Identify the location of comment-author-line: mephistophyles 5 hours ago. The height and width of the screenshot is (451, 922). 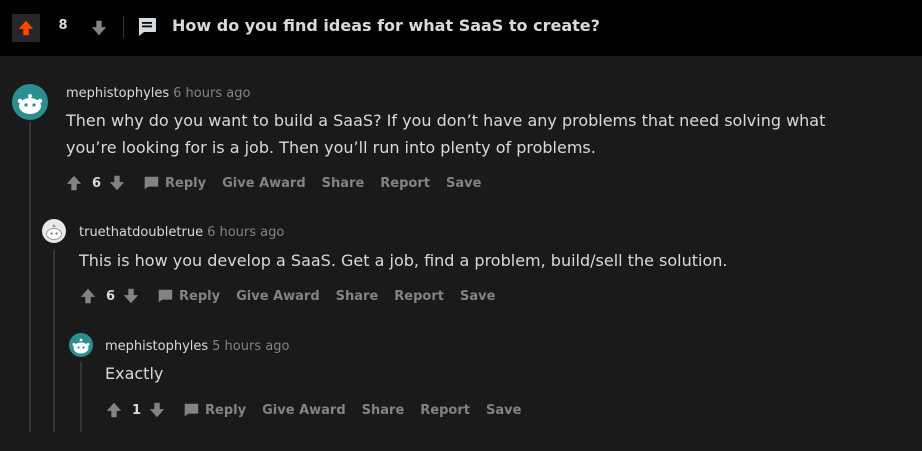
(197, 346).